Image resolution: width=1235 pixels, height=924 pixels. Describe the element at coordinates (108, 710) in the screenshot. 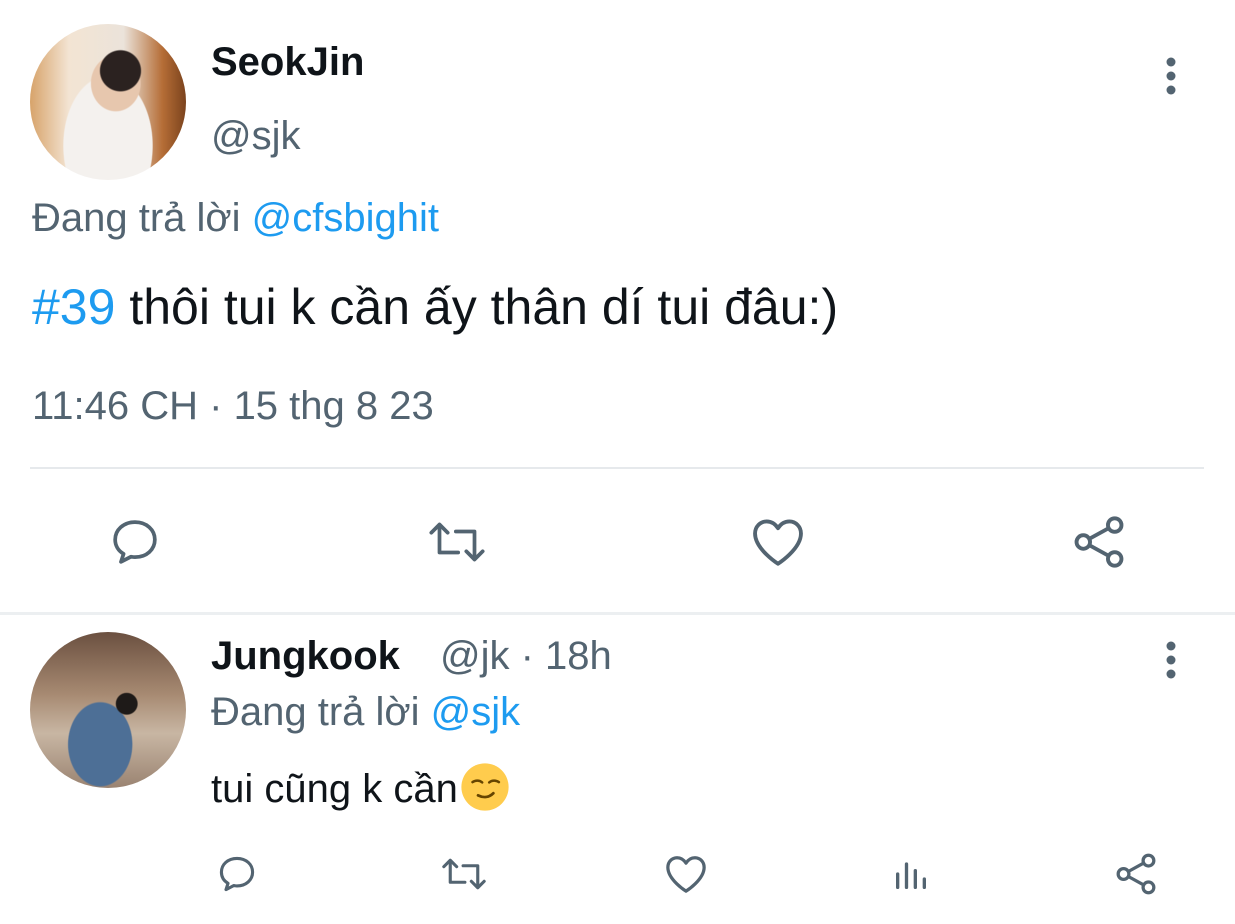

I see `avatar-jungkook` at that location.